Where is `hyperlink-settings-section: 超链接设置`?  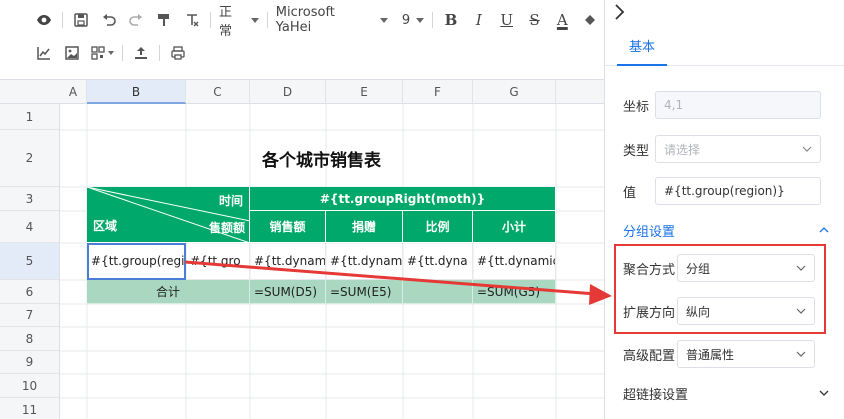 hyperlink-settings-section: 超链接设置 is located at coordinates (726, 393).